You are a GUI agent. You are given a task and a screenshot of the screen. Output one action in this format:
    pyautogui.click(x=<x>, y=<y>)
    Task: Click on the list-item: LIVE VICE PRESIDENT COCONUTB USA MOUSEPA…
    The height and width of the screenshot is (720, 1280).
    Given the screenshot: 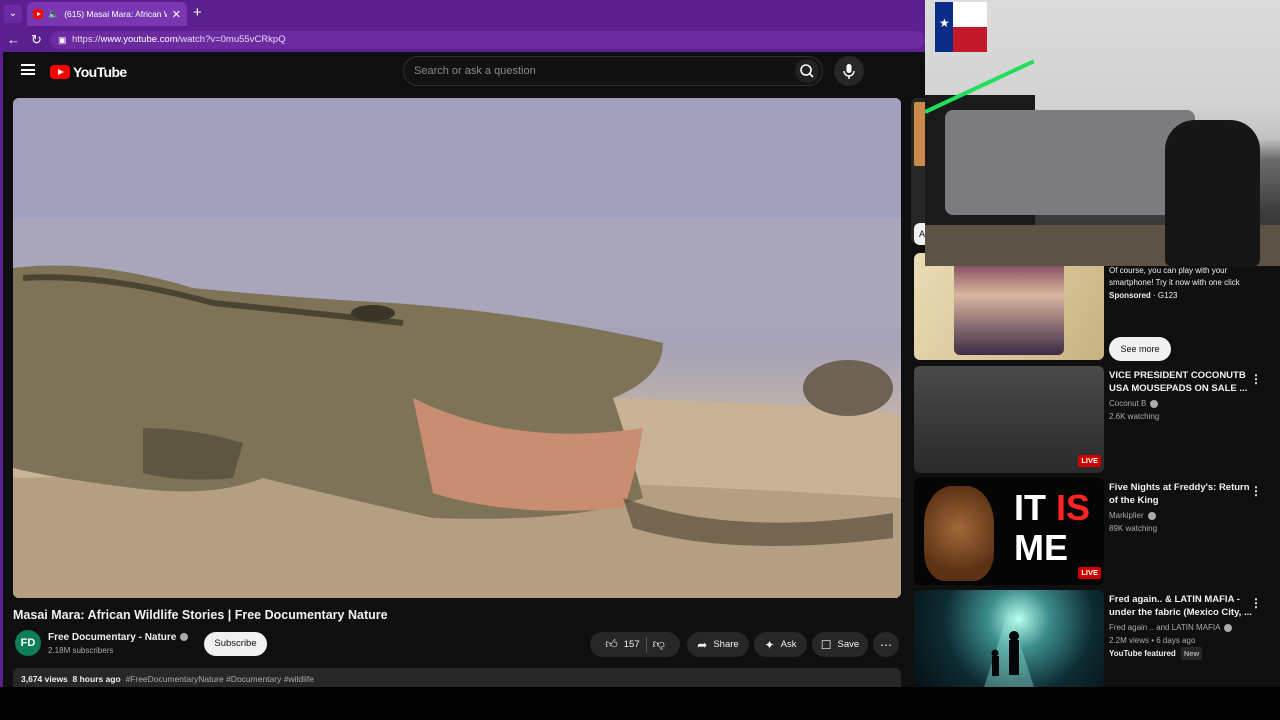 What is the action you would take?
    pyautogui.click(x=1097, y=420)
    